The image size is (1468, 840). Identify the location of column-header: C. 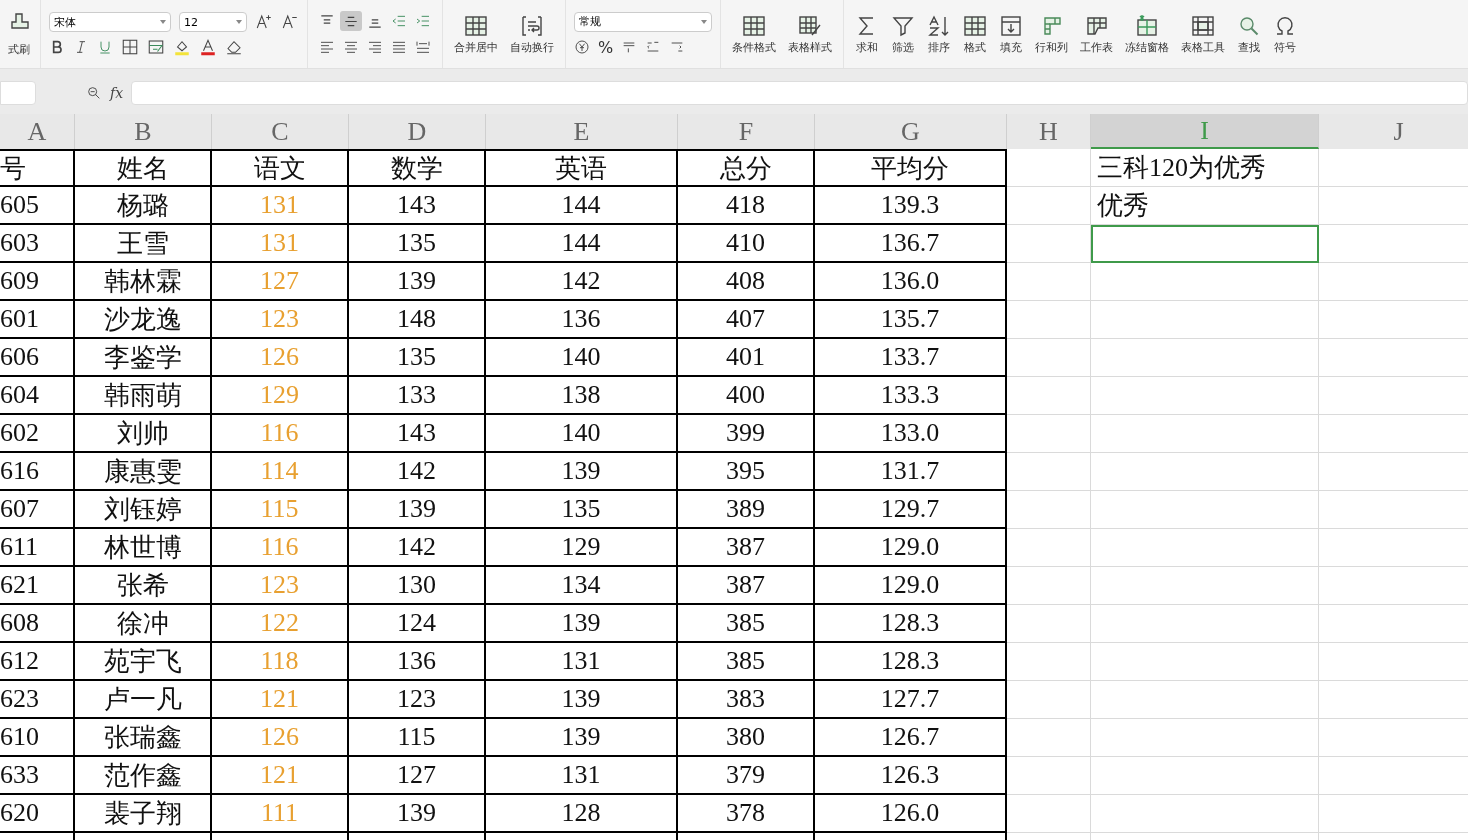
(280, 131).